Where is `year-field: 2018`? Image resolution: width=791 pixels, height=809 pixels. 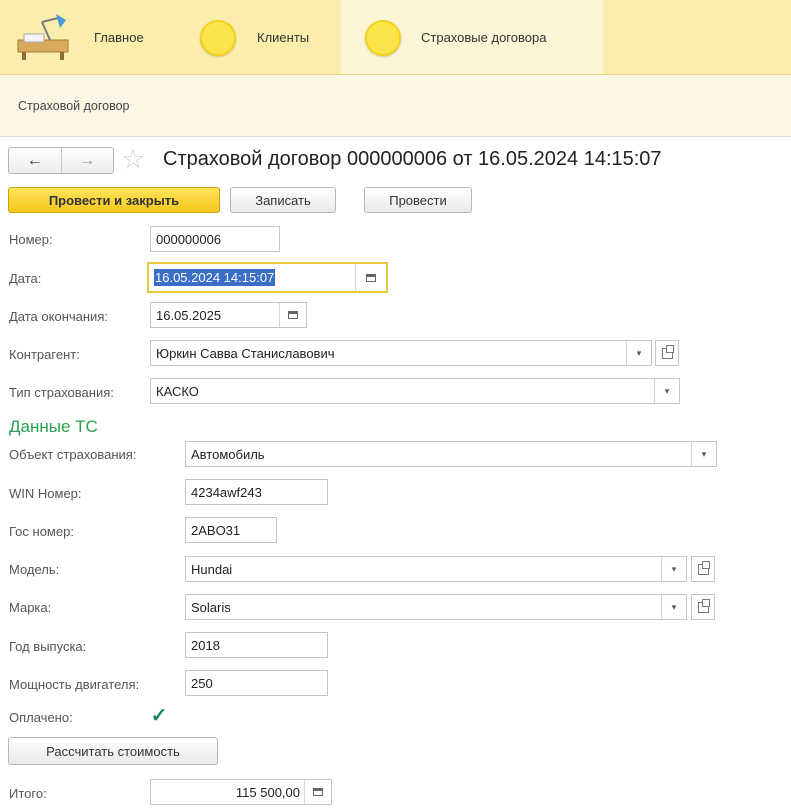 year-field: 2018 is located at coordinates (256, 645).